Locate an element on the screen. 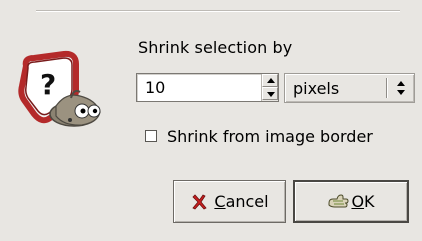 Image resolution: width=422 pixels, height=241 pixels. shrink-selection-label: Shrink selection by is located at coordinates (215, 47).